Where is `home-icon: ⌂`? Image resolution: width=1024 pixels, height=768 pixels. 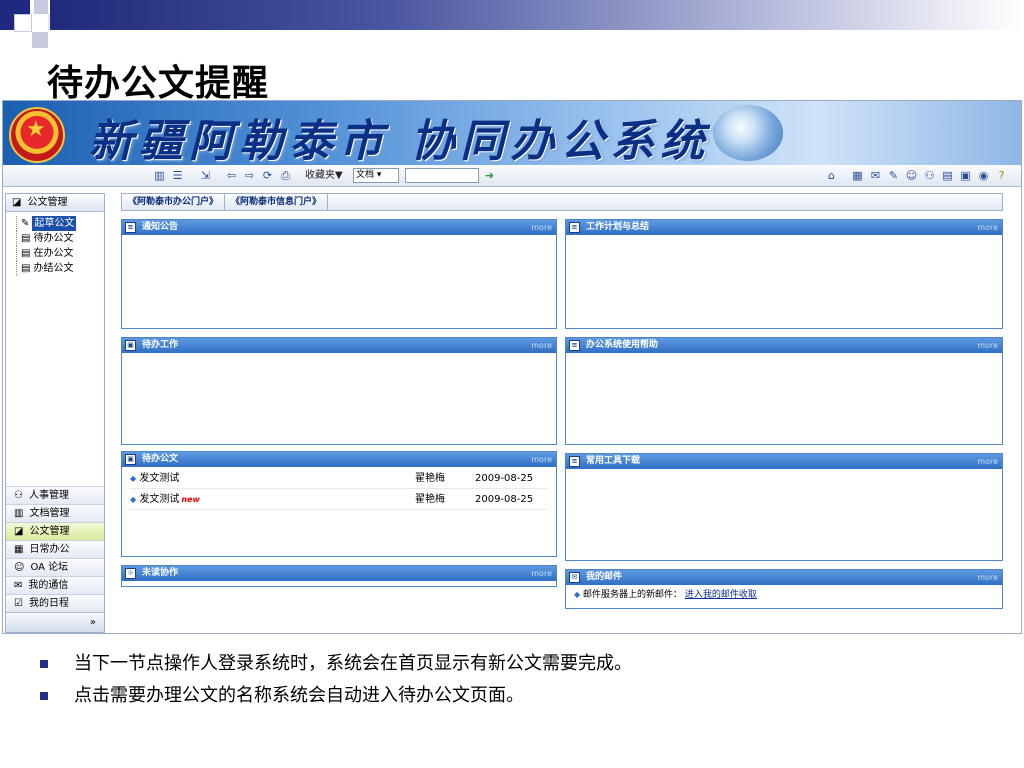 home-icon: ⌂ is located at coordinates (831, 175).